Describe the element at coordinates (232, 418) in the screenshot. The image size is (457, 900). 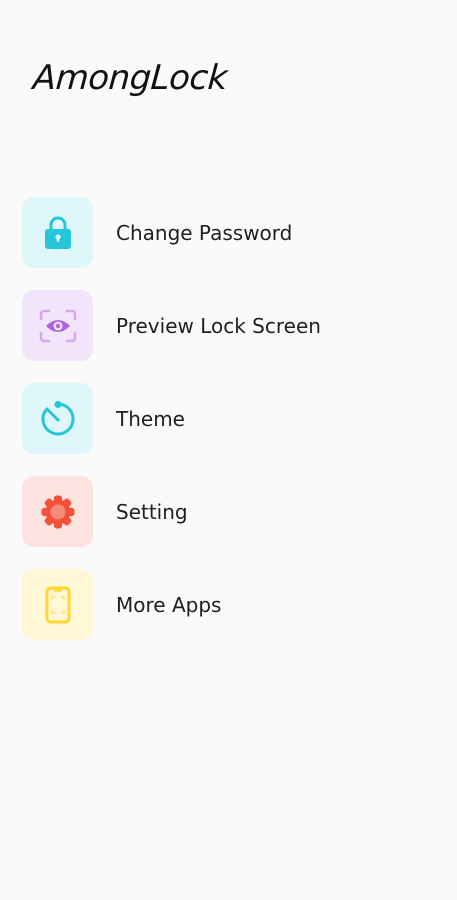
I see `menu-item-theme: Theme` at that location.